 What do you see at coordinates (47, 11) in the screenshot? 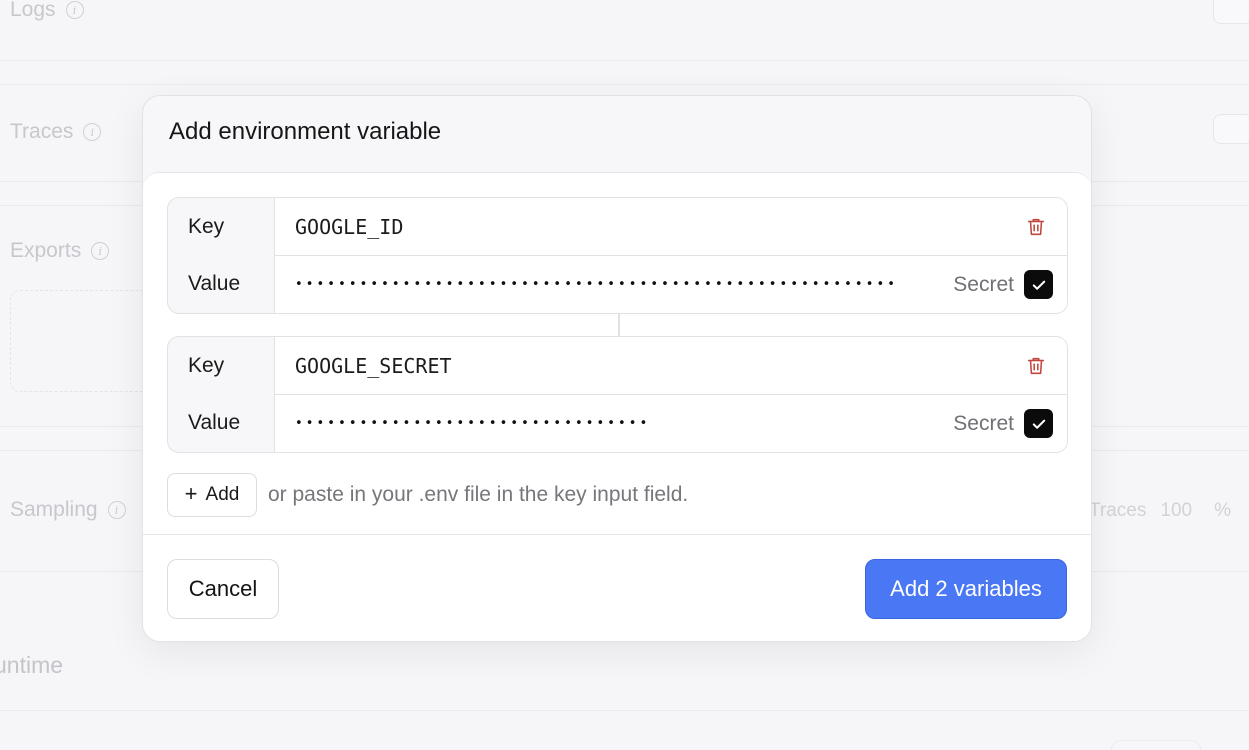
I see `logs-section-label: Logs i` at bounding box center [47, 11].